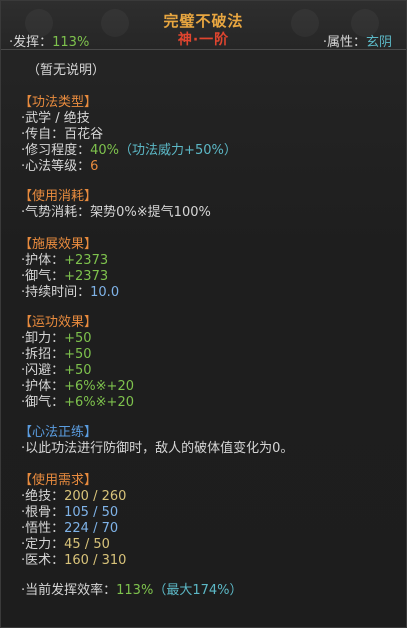 The image size is (407, 628). What do you see at coordinates (58, 322) in the screenshot?
I see `section-run-title: 【运功效果】` at bounding box center [58, 322].